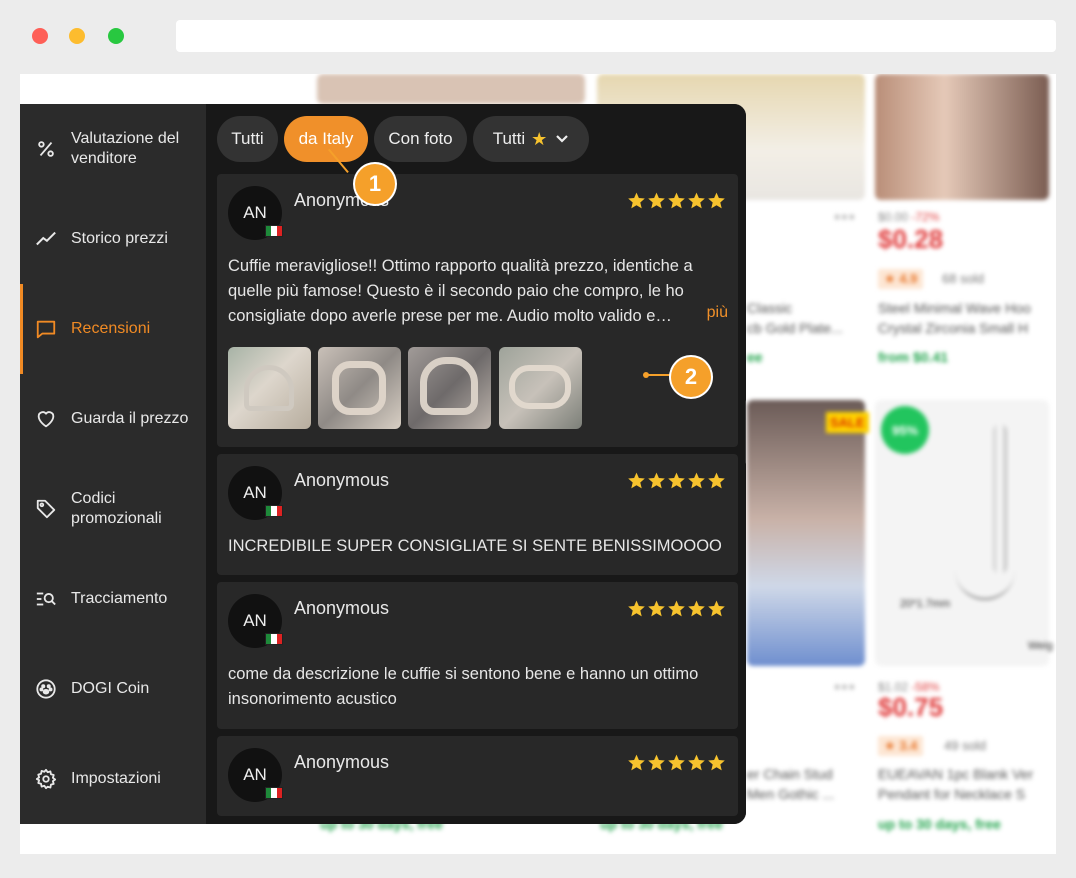  Describe the element at coordinates (905, 430) in the screenshot. I see `discount-percent-badge: 95%` at that location.